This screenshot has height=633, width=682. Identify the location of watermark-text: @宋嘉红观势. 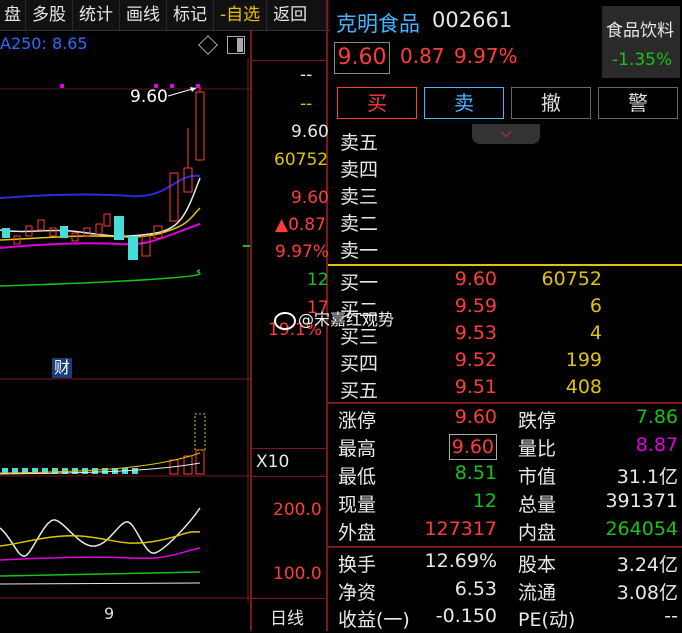
(346, 319).